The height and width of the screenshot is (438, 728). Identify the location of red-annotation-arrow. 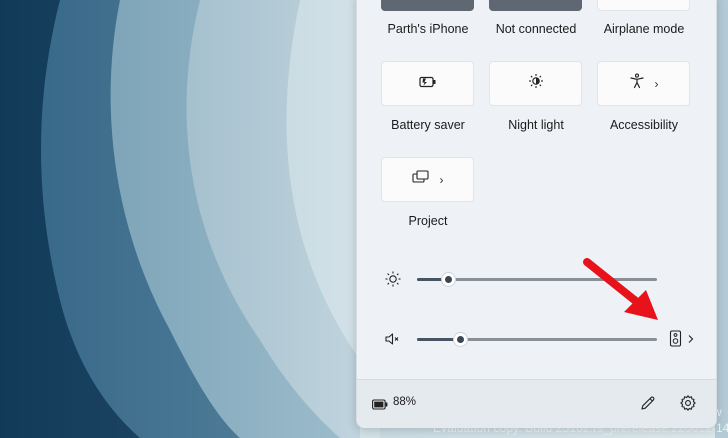
(620, 289).